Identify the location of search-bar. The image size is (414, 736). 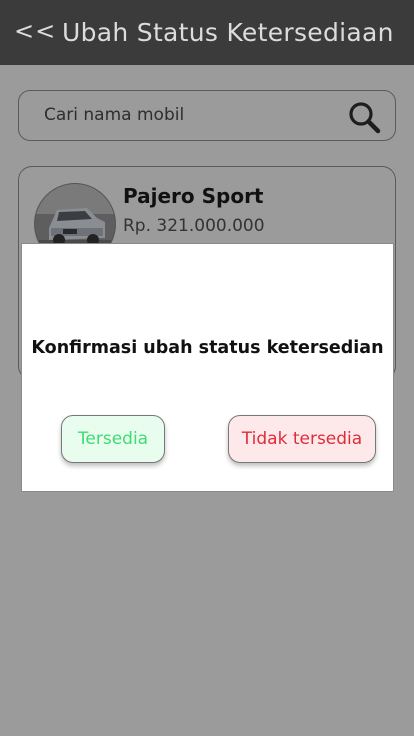
(207, 115).